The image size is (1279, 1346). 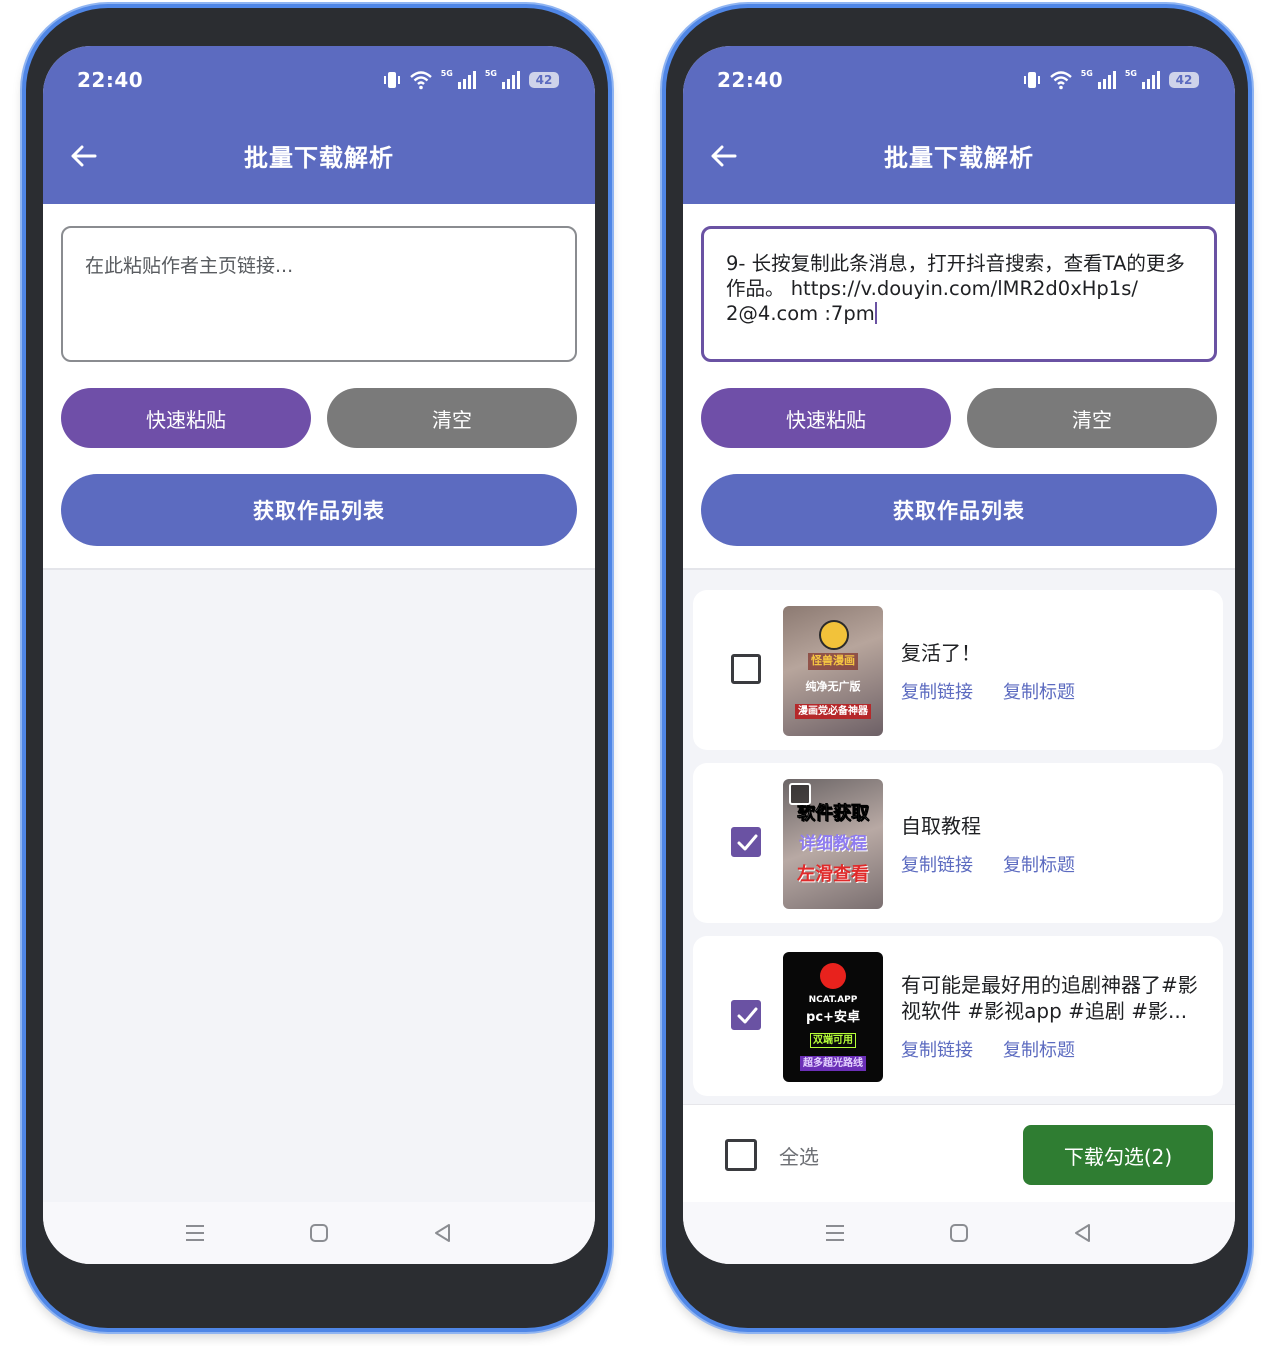 I want to click on item-thumbnail: NCAT.APP pc+安卓 双端可用 超多超光路线, so click(x=833, y=1017).